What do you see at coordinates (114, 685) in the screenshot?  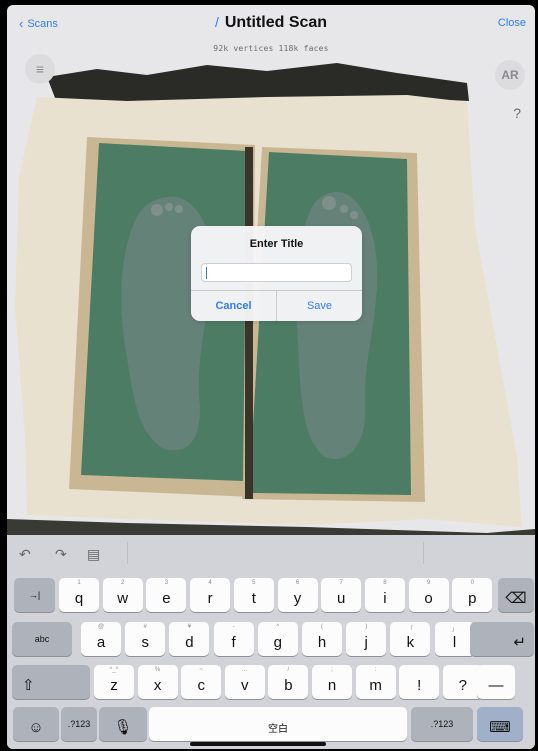 I see `key-label: z` at bounding box center [114, 685].